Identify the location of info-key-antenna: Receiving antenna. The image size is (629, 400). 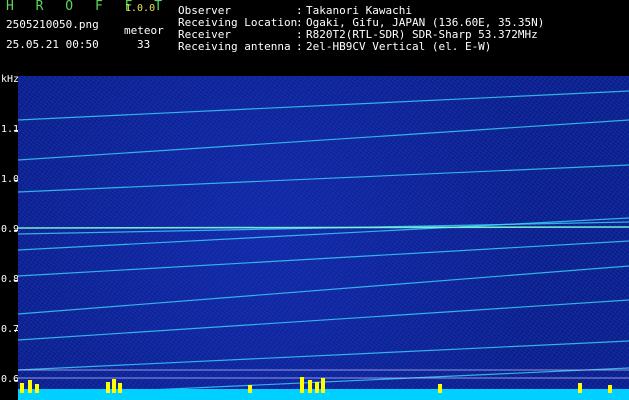
(234, 46).